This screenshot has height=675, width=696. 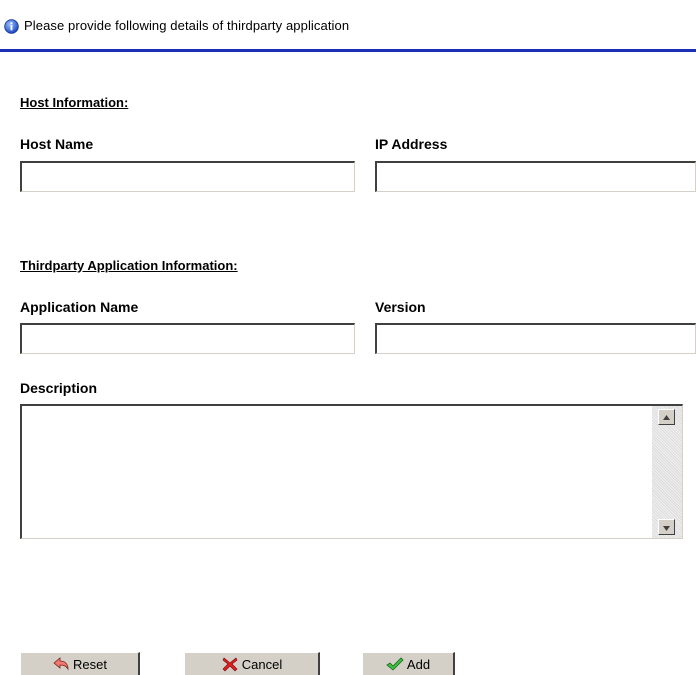 I want to click on host-name-label: Host Name, so click(x=57, y=144).